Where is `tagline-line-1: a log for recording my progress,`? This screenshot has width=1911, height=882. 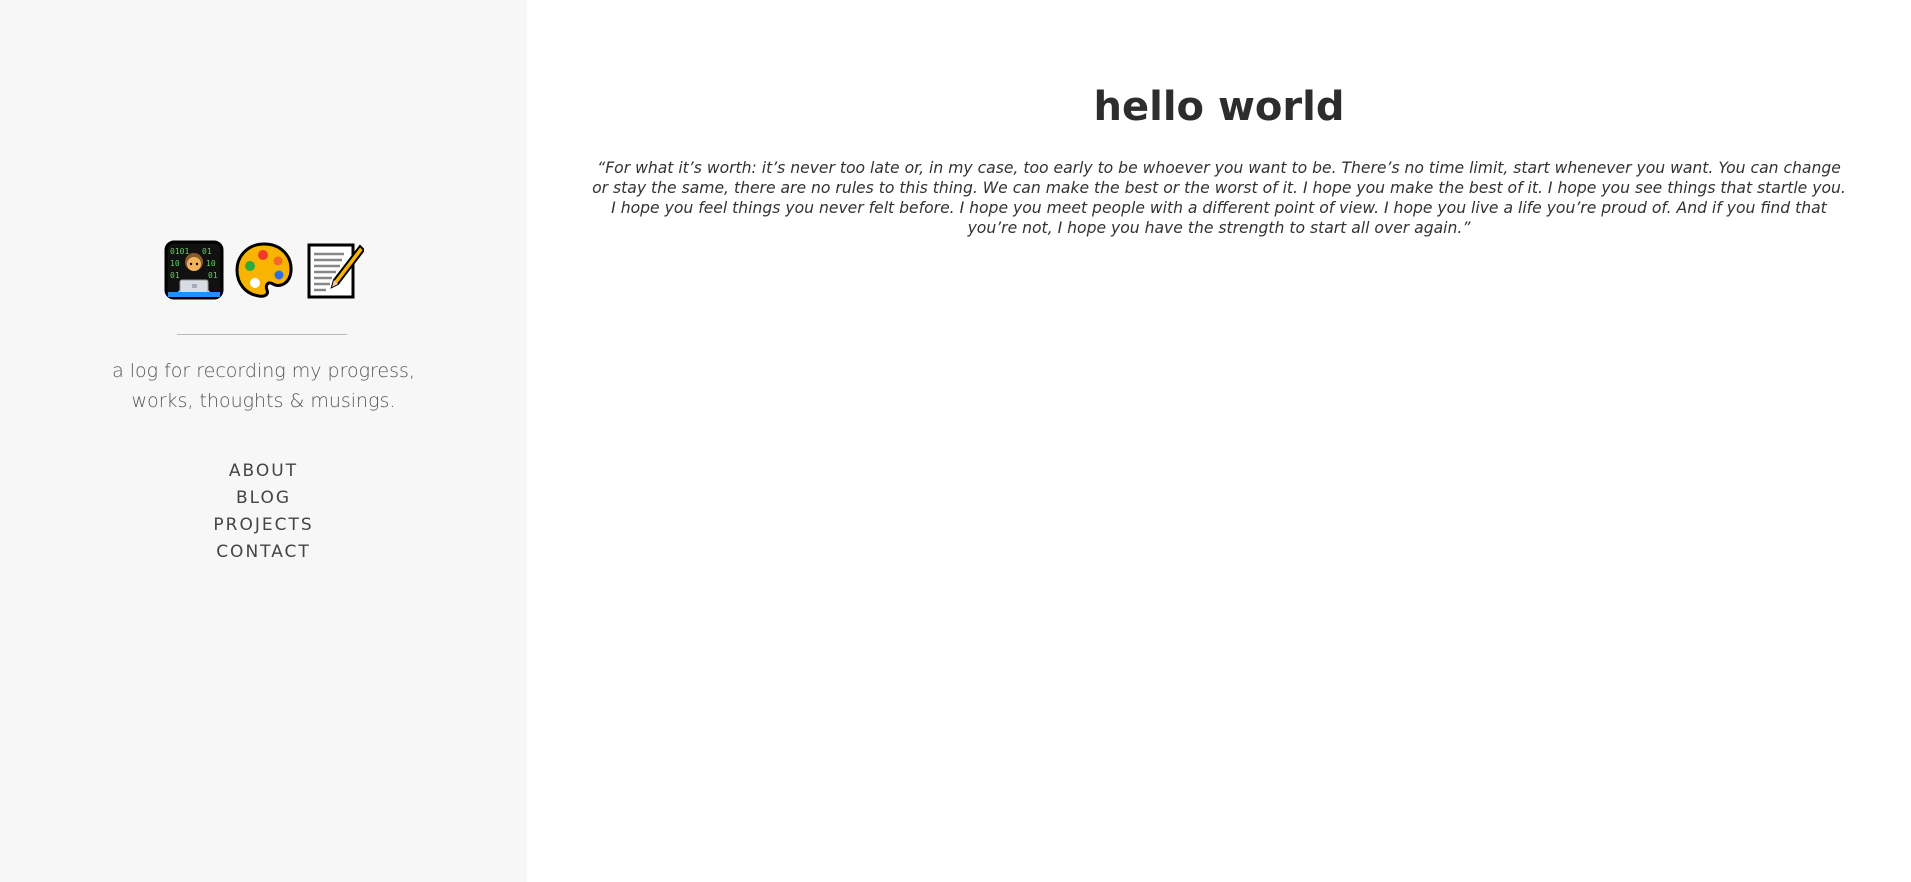
tagline-line-1: a log for recording my progress, is located at coordinates (263, 371).